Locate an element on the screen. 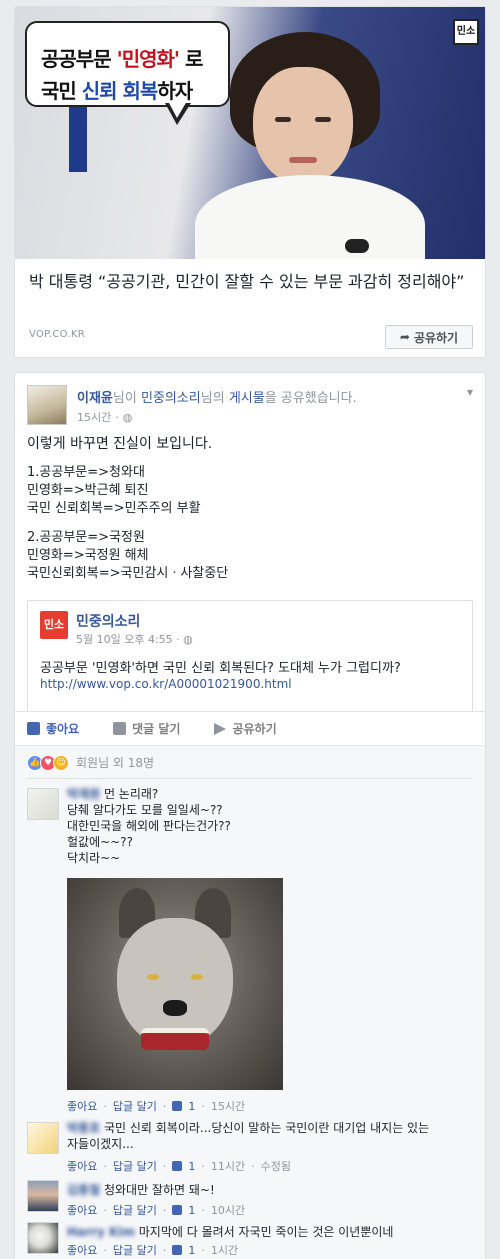 The image size is (500, 1259). shared-object-link: 게시물 is located at coordinates (247, 398).